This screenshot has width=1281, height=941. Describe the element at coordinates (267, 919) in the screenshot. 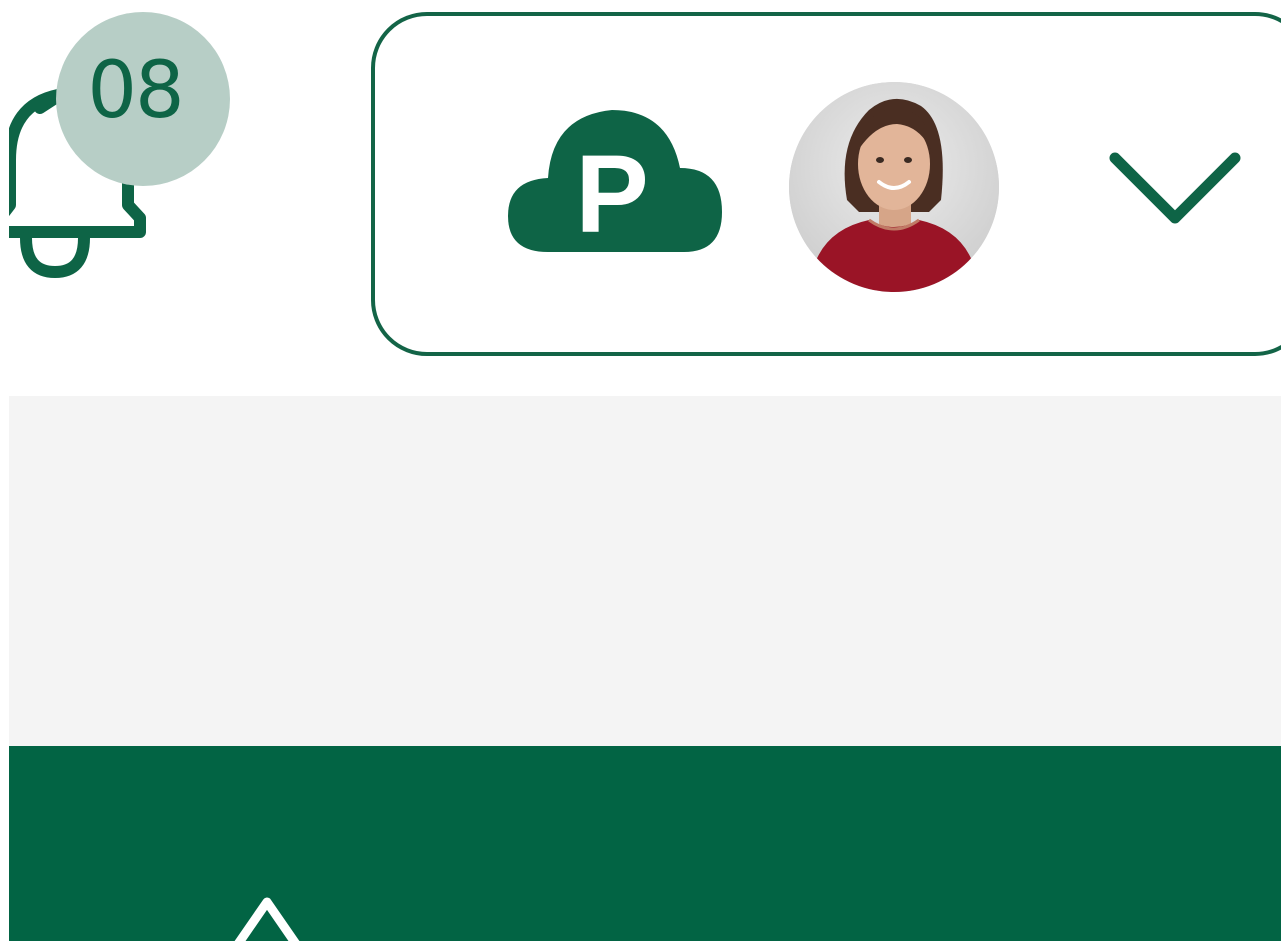

I see `chevron-up-icon` at that location.